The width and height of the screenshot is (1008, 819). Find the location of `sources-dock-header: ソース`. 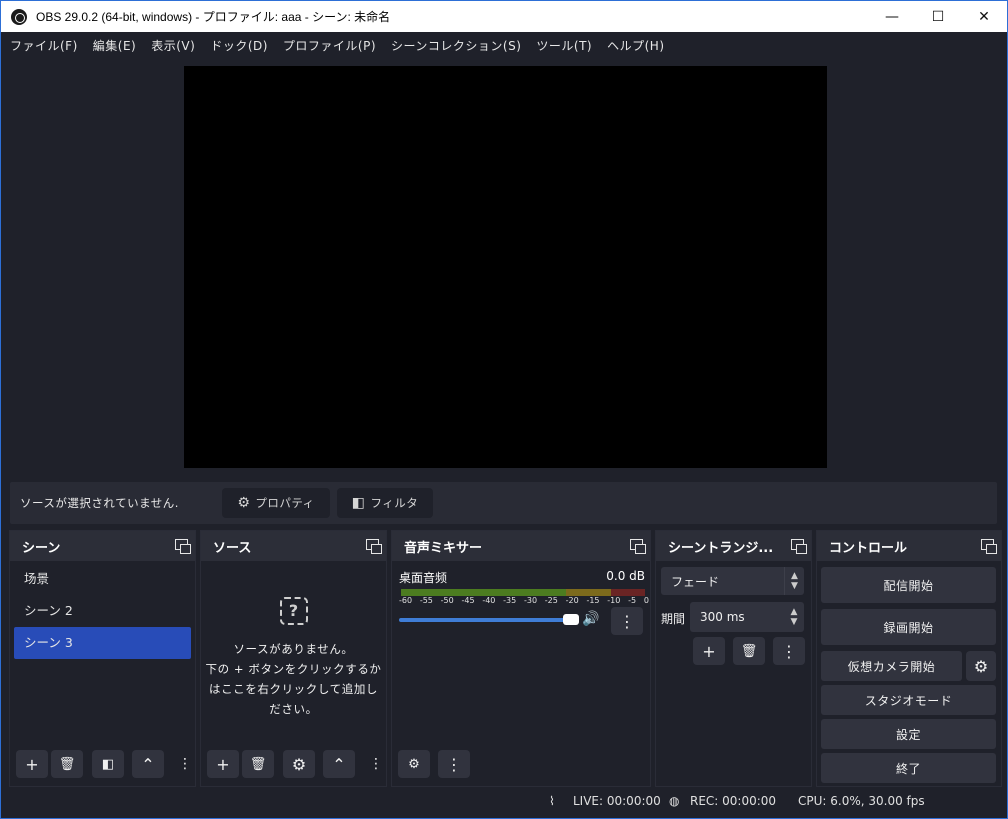

sources-dock-header: ソース is located at coordinates (293, 546).